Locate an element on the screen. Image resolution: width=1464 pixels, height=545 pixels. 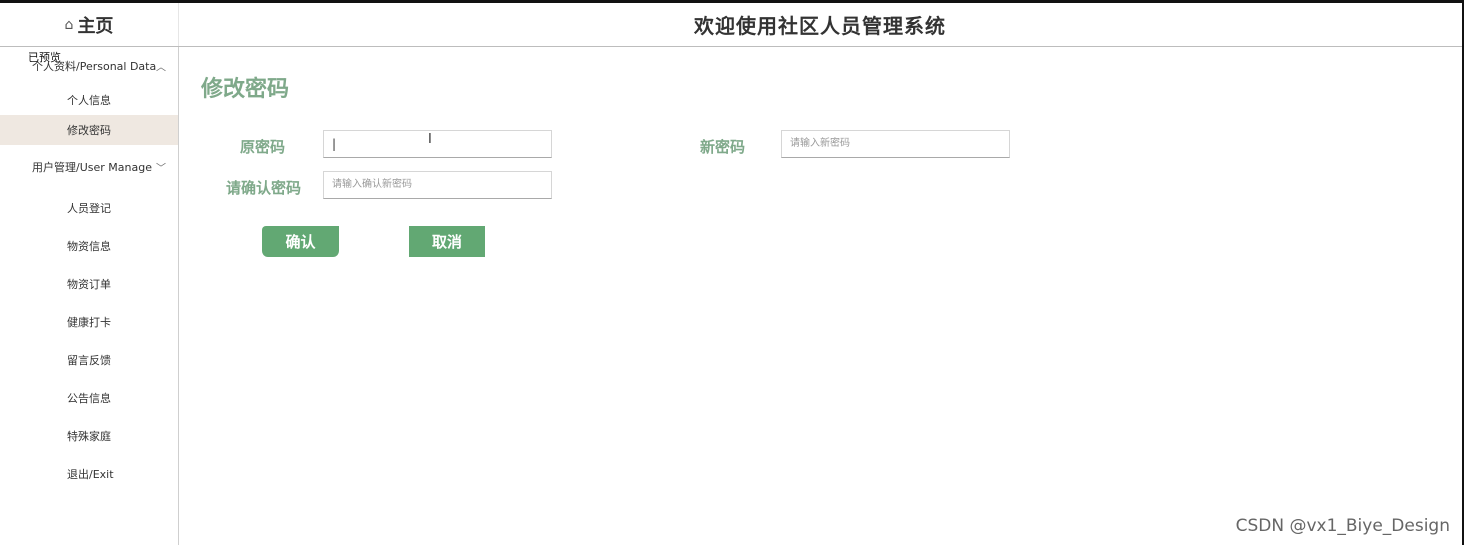
sidebar-item-exit: 退出/Exit is located at coordinates (89, 474).